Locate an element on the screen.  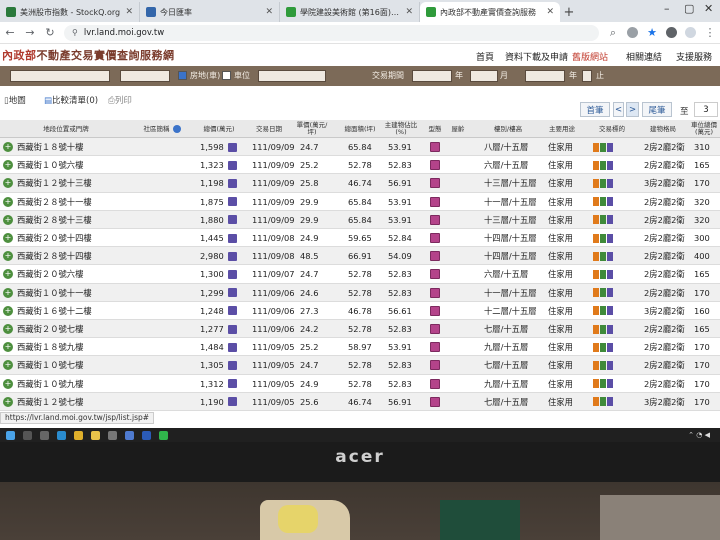
network-icon: ◔ is located at coordinates (699, 435).